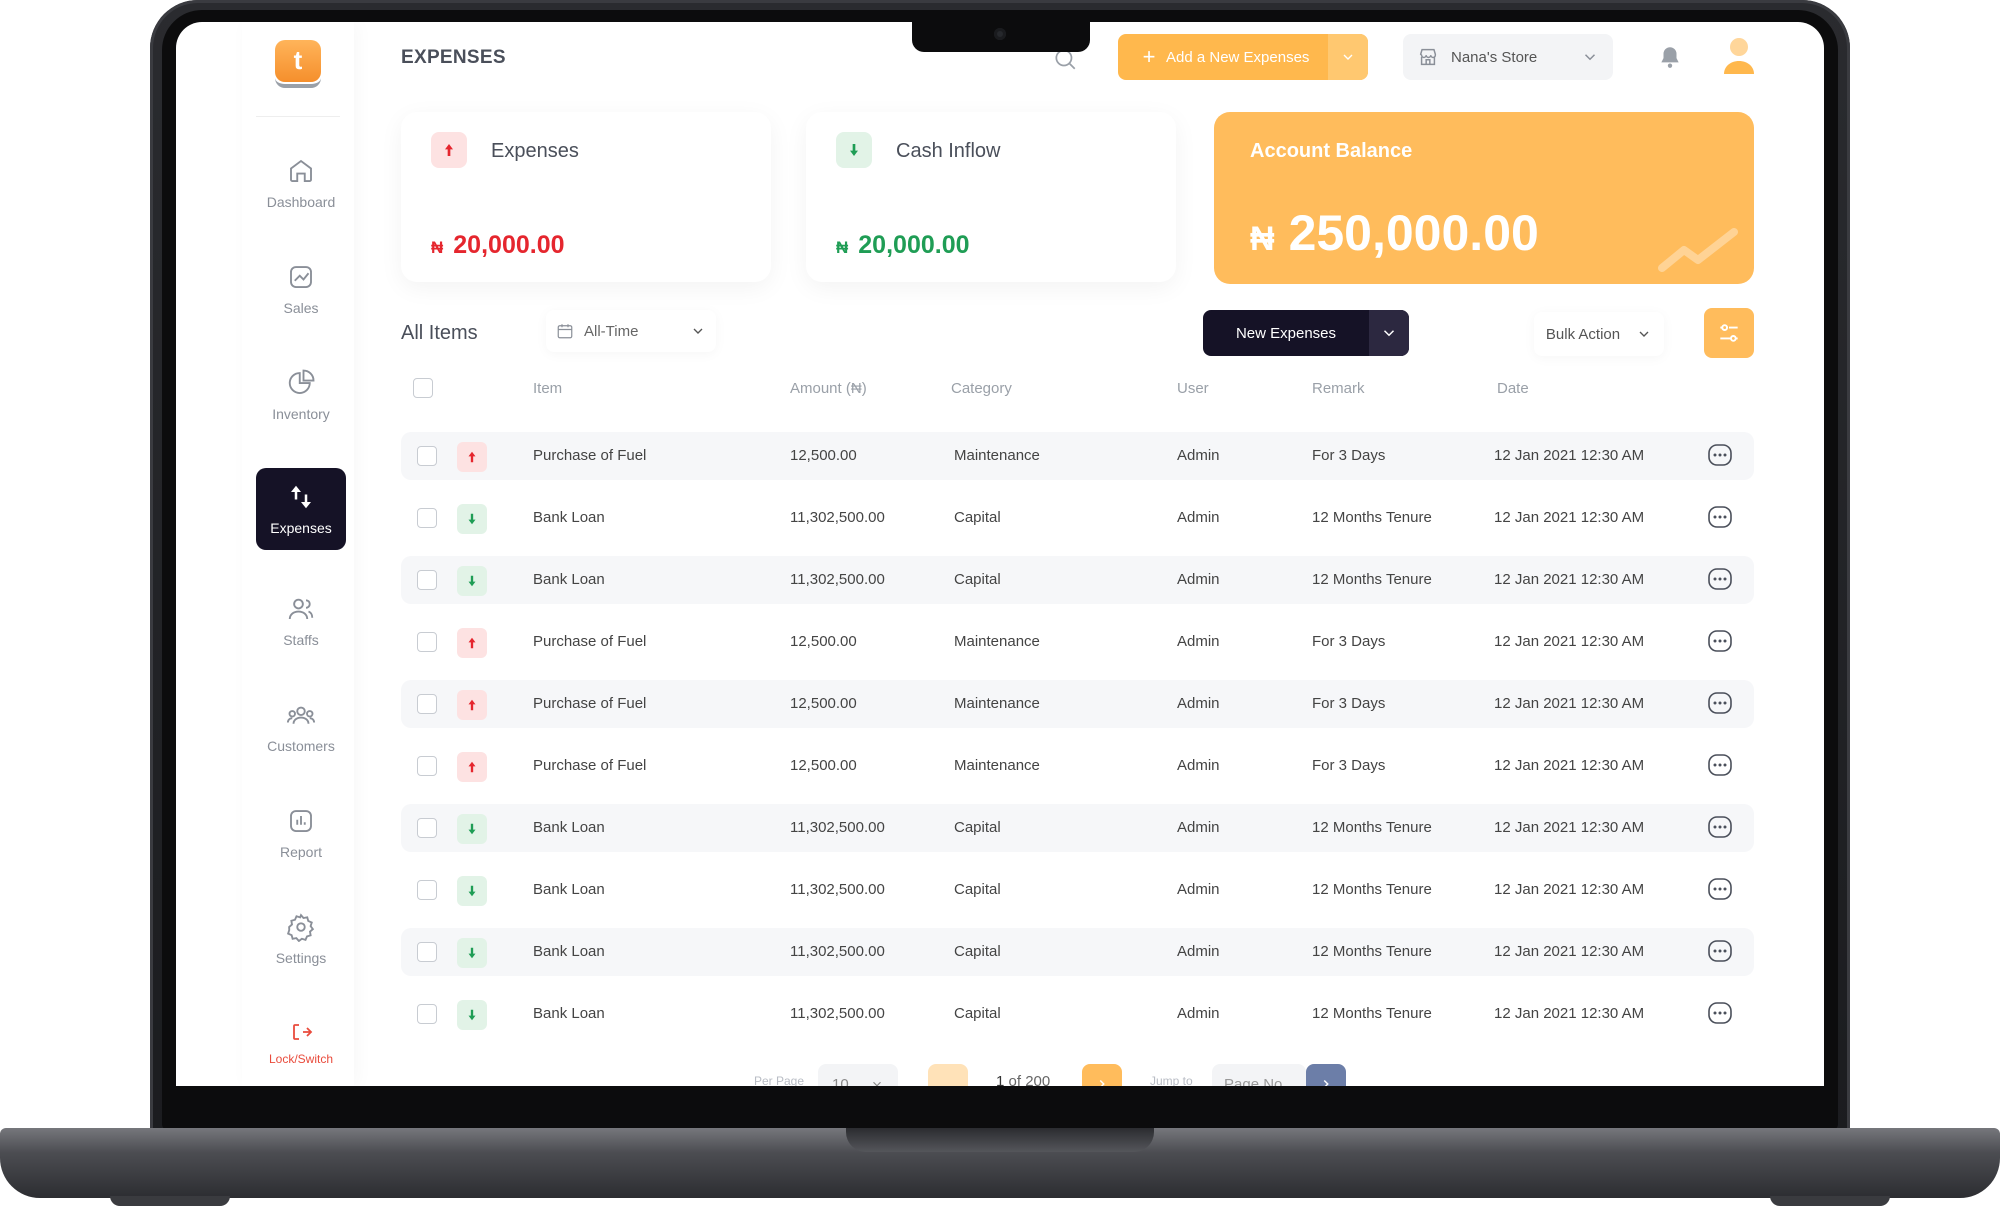  Describe the element at coordinates (1023, 1079) in the screenshot. I see `page-indicator: 1 of 200` at that location.